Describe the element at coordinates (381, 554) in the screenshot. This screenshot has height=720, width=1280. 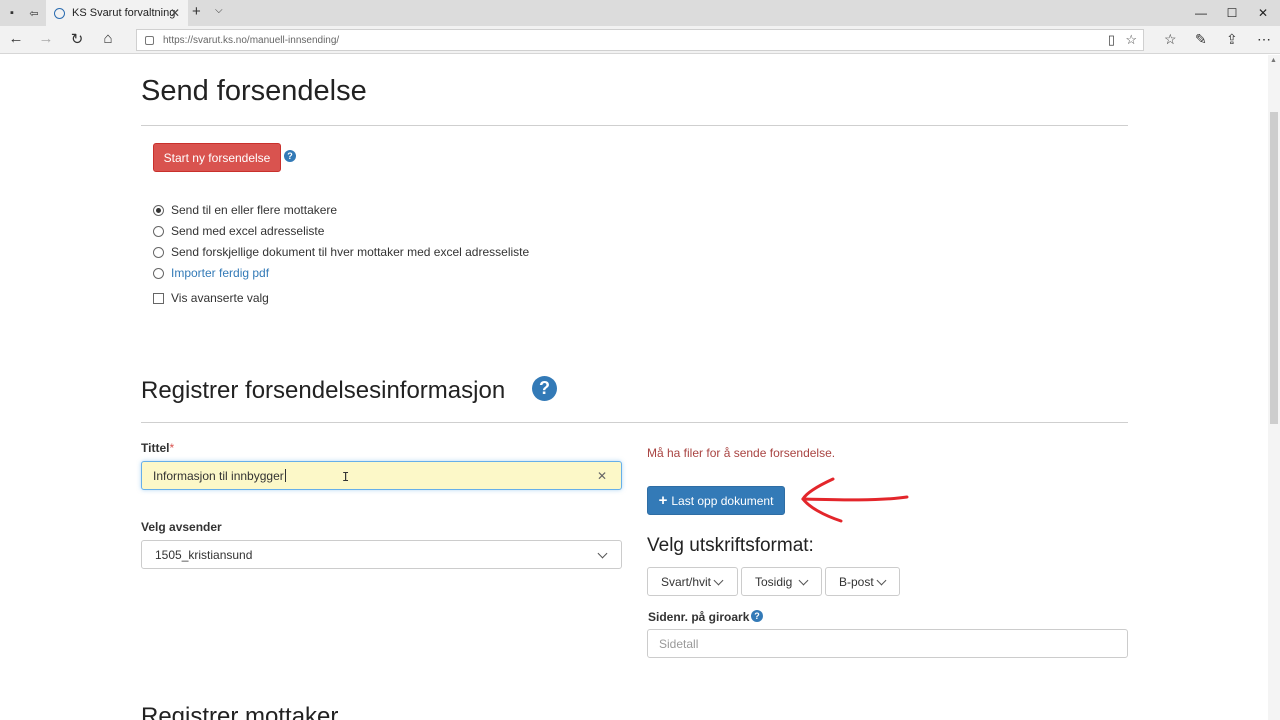
I see `sender-select: 1505_kristiansund` at that location.